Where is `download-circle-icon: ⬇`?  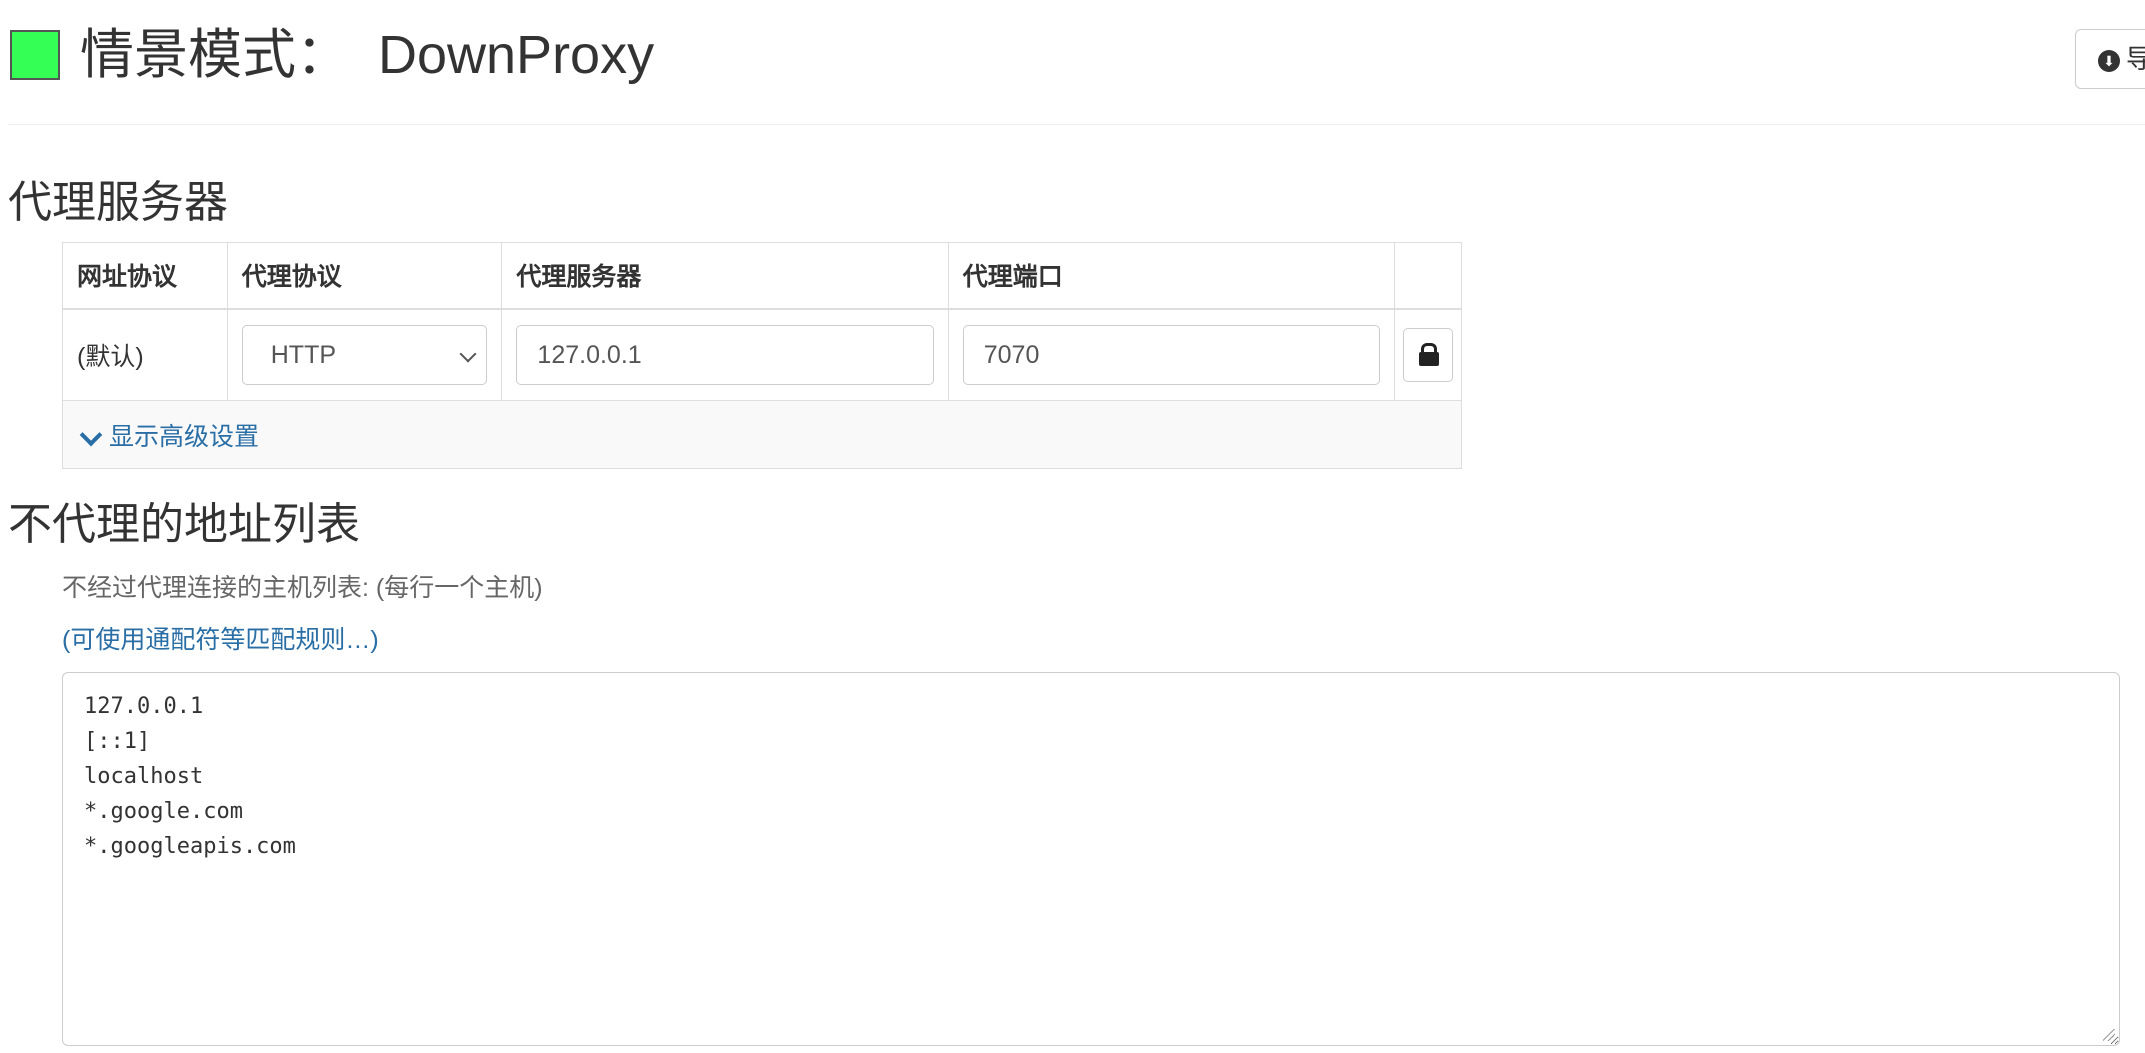
download-circle-icon: ⬇ is located at coordinates (2109, 61).